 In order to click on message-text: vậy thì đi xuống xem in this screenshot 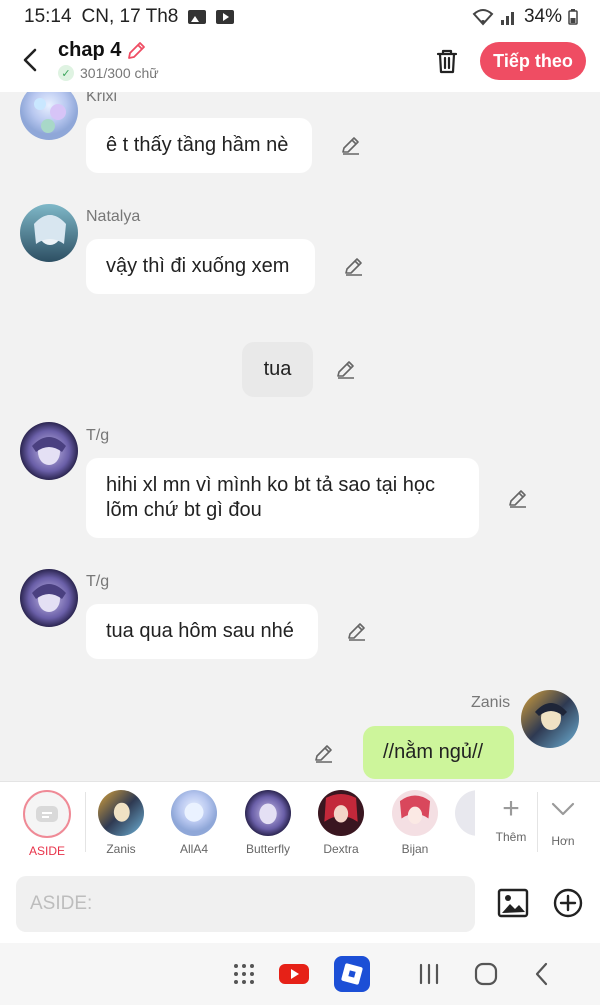, I will do `click(198, 266)`.